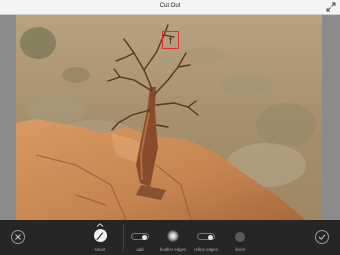 The width and height of the screenshot is (340, 255). I want to click on selection-marker, so click(170, 40).